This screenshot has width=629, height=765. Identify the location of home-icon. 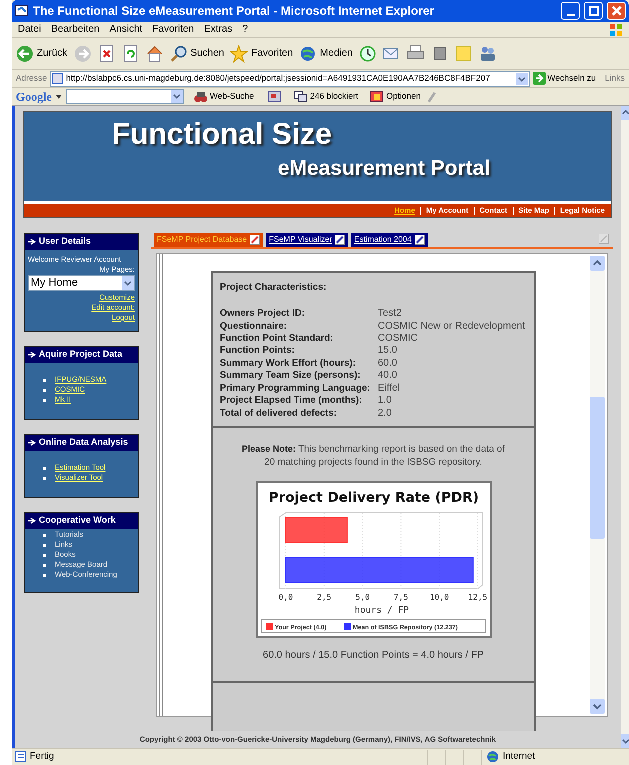
(155, 53).